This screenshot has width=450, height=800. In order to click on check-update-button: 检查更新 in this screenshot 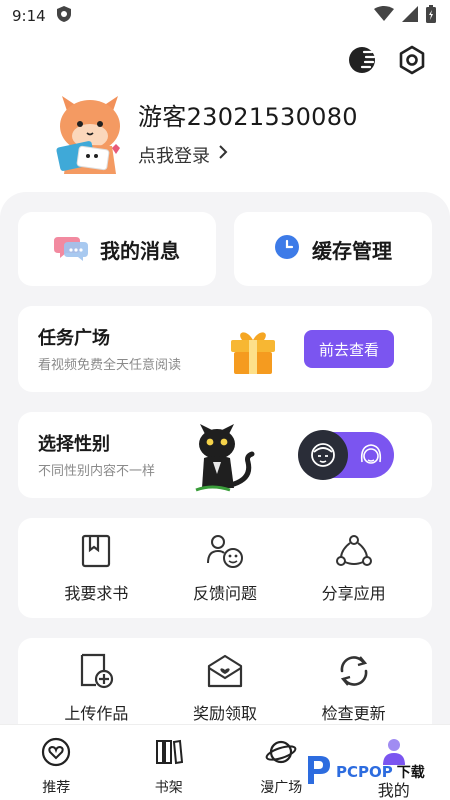, I will do `click(354, 688)`.